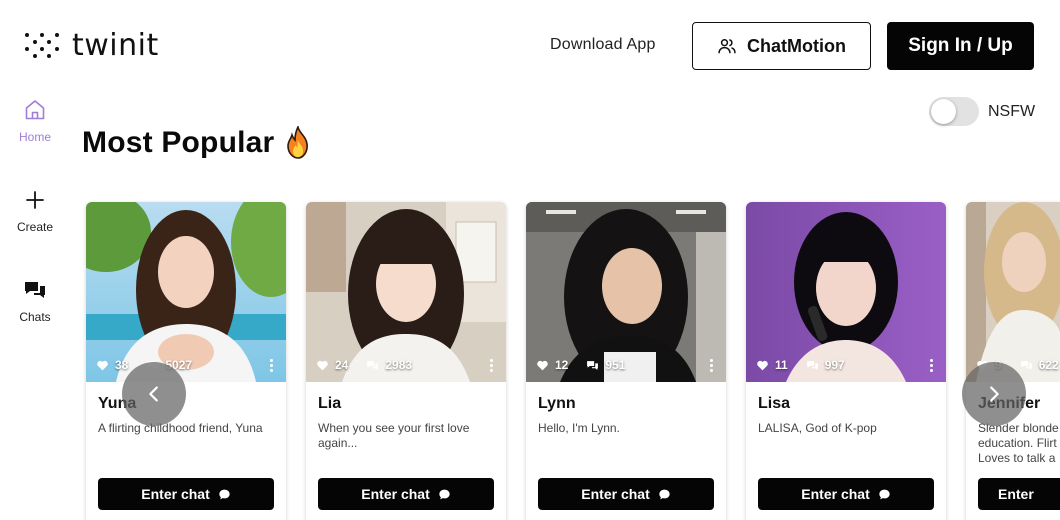 The height and width of the screenshot is (520, 1060). I want to click on sidebar-item-create: Create, so click(35, 211).